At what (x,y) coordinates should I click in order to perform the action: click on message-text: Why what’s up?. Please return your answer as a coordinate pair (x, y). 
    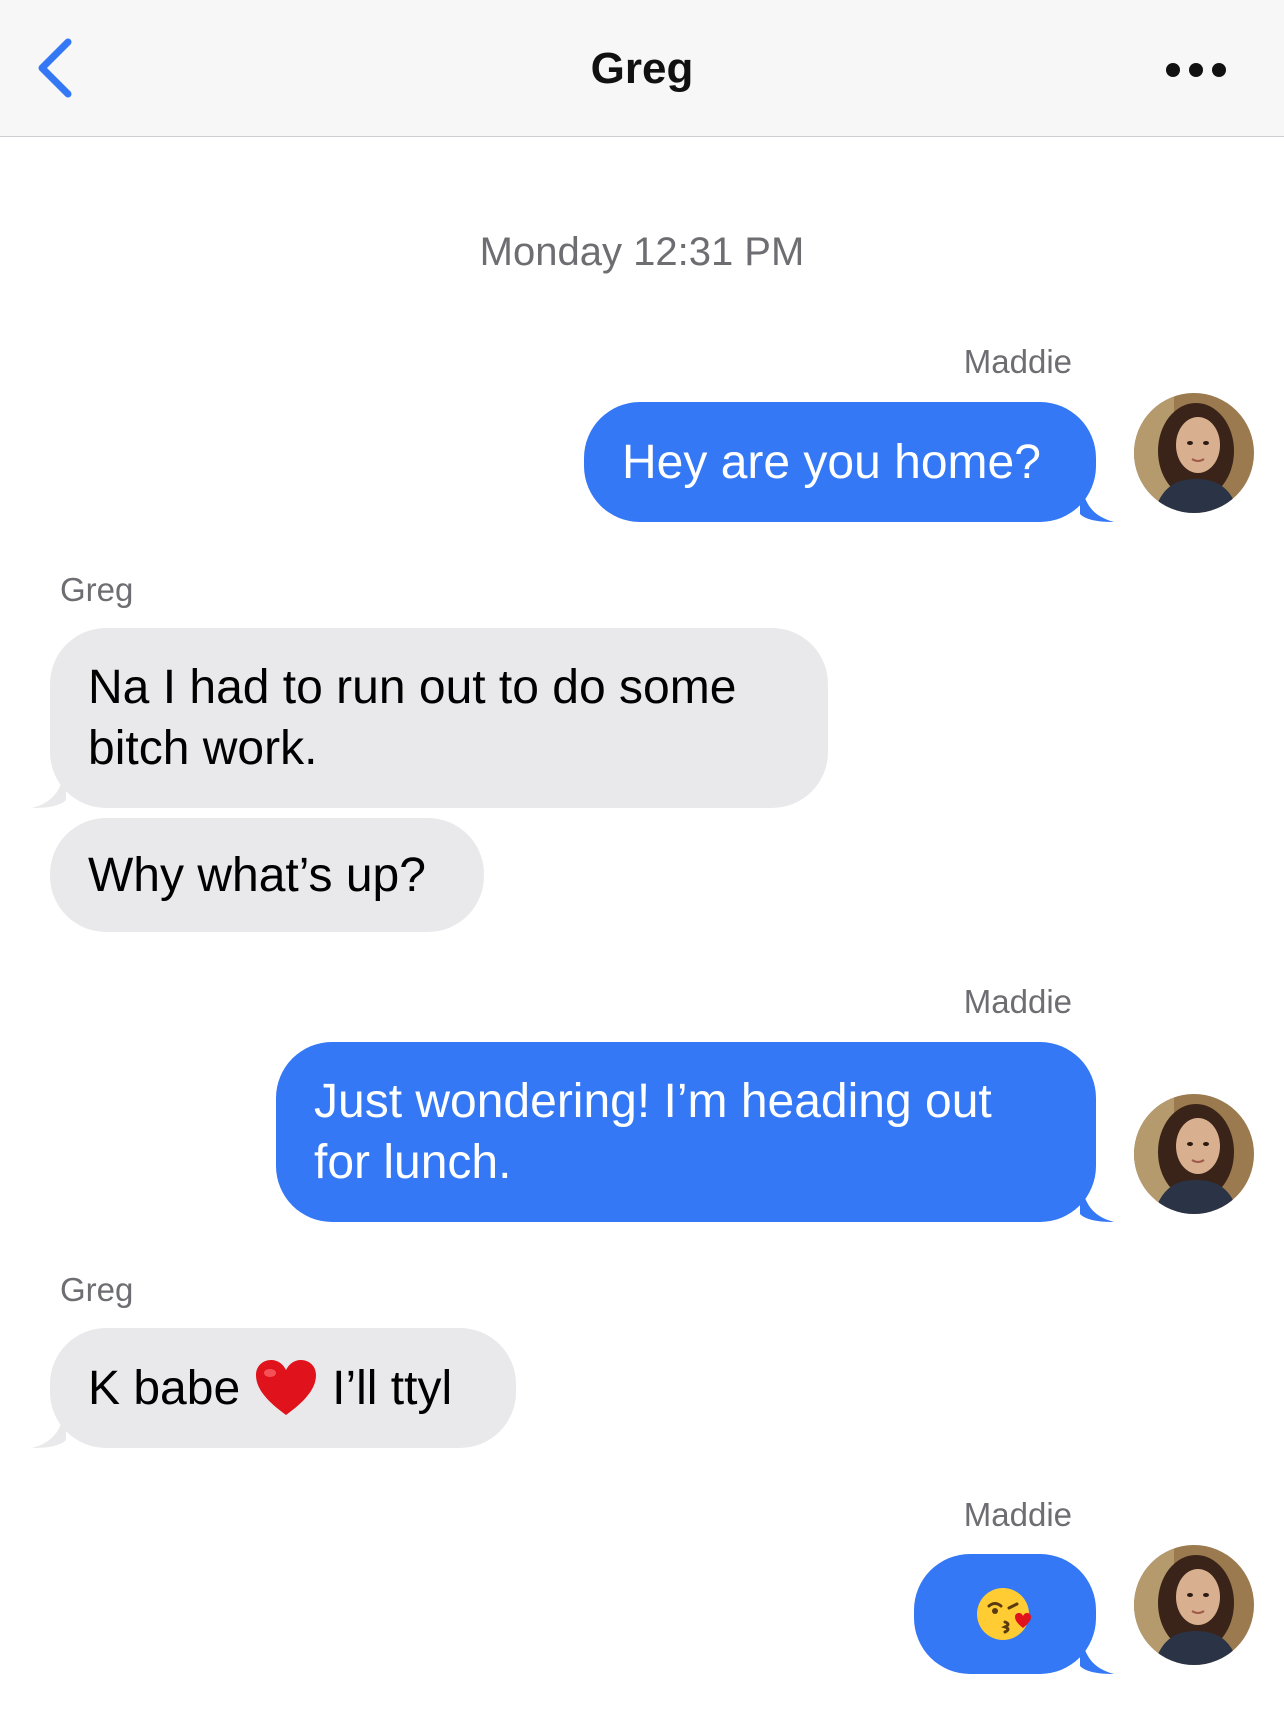
    Looking at the image, I should click on (257, 875).